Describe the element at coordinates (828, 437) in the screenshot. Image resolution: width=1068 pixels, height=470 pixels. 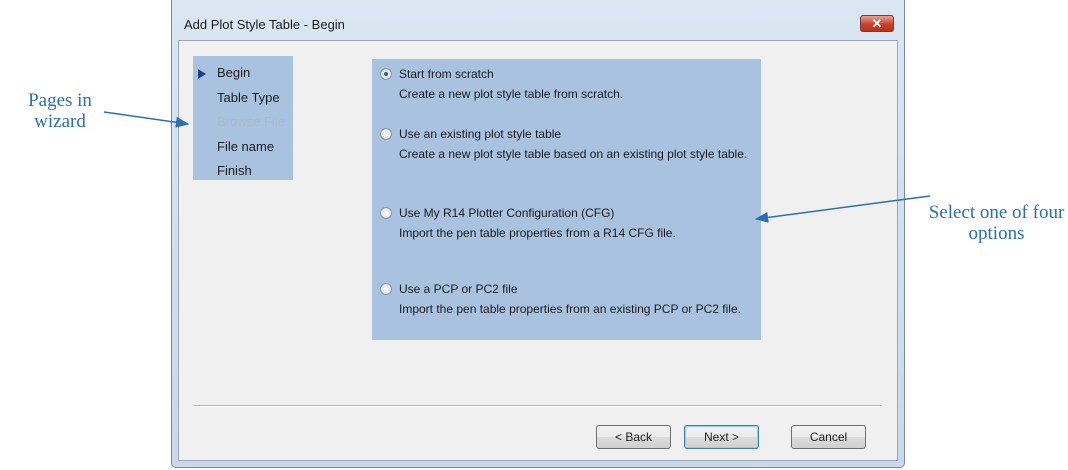
I see `cancel-button: Cancel` at that location.